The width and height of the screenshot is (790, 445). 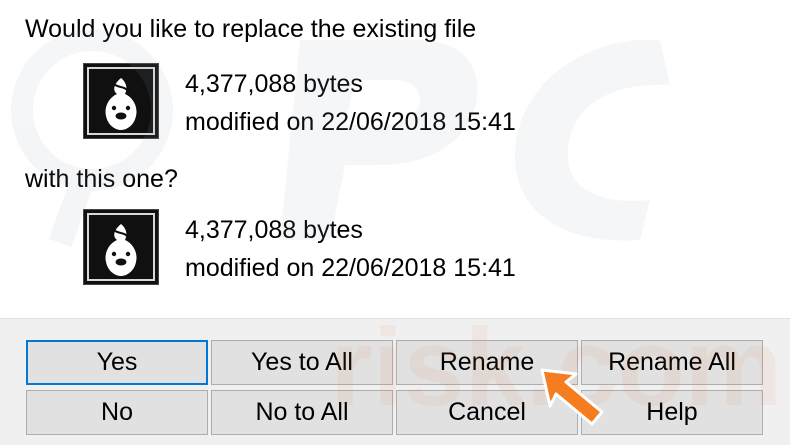 I want to click on rename-button: Rename, so click(x=487, y=362).